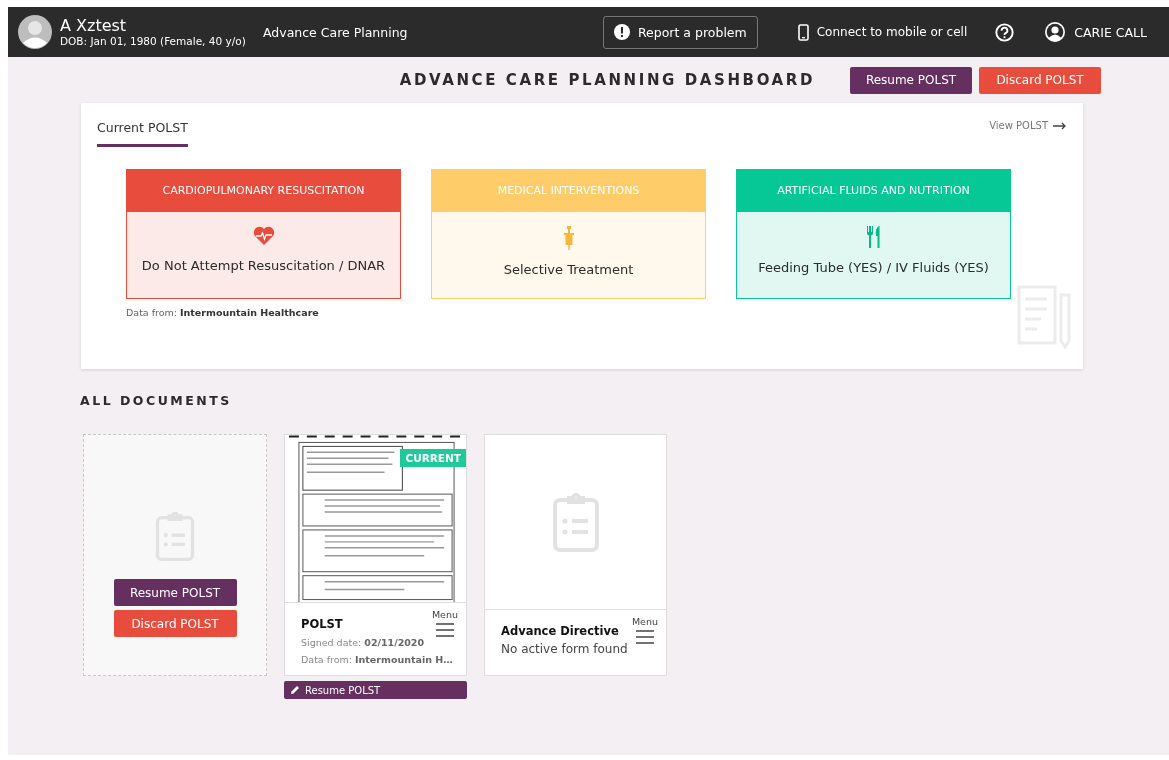 The width and height of the screenshot is (1169, 760). What do you see at coordinates (1110, 32) in the screenshot?
I see `user-name: CARIE CALL` at bounding box center [1110, 32].